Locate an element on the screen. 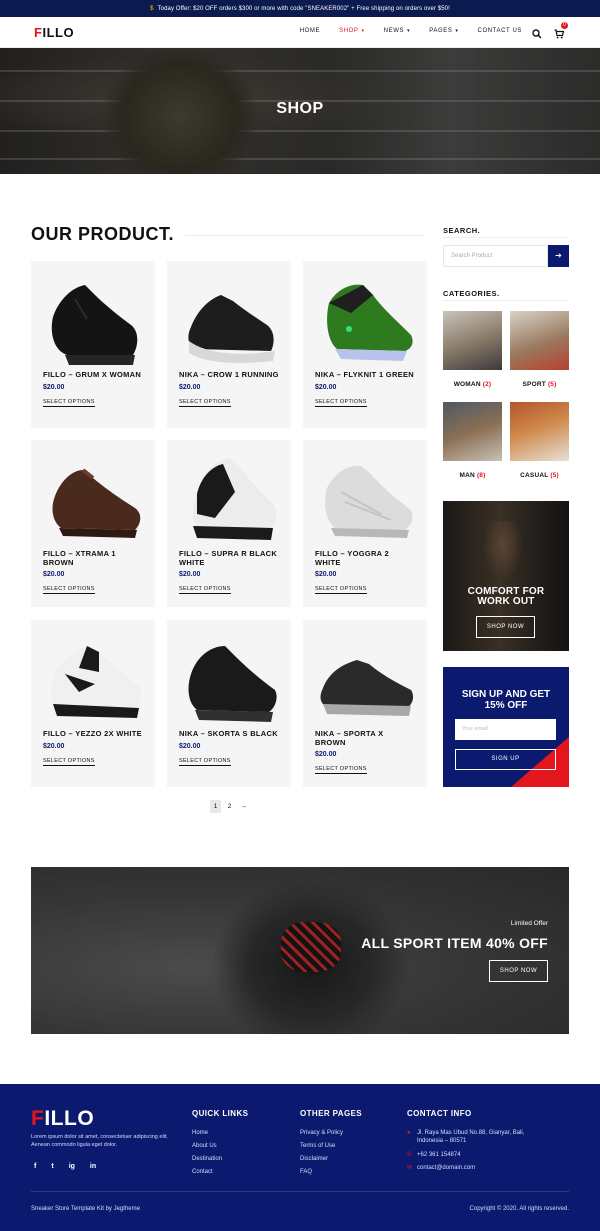  product-name: FILLO – YEZZO 2X WHITE is located at coordinates (93, 734).